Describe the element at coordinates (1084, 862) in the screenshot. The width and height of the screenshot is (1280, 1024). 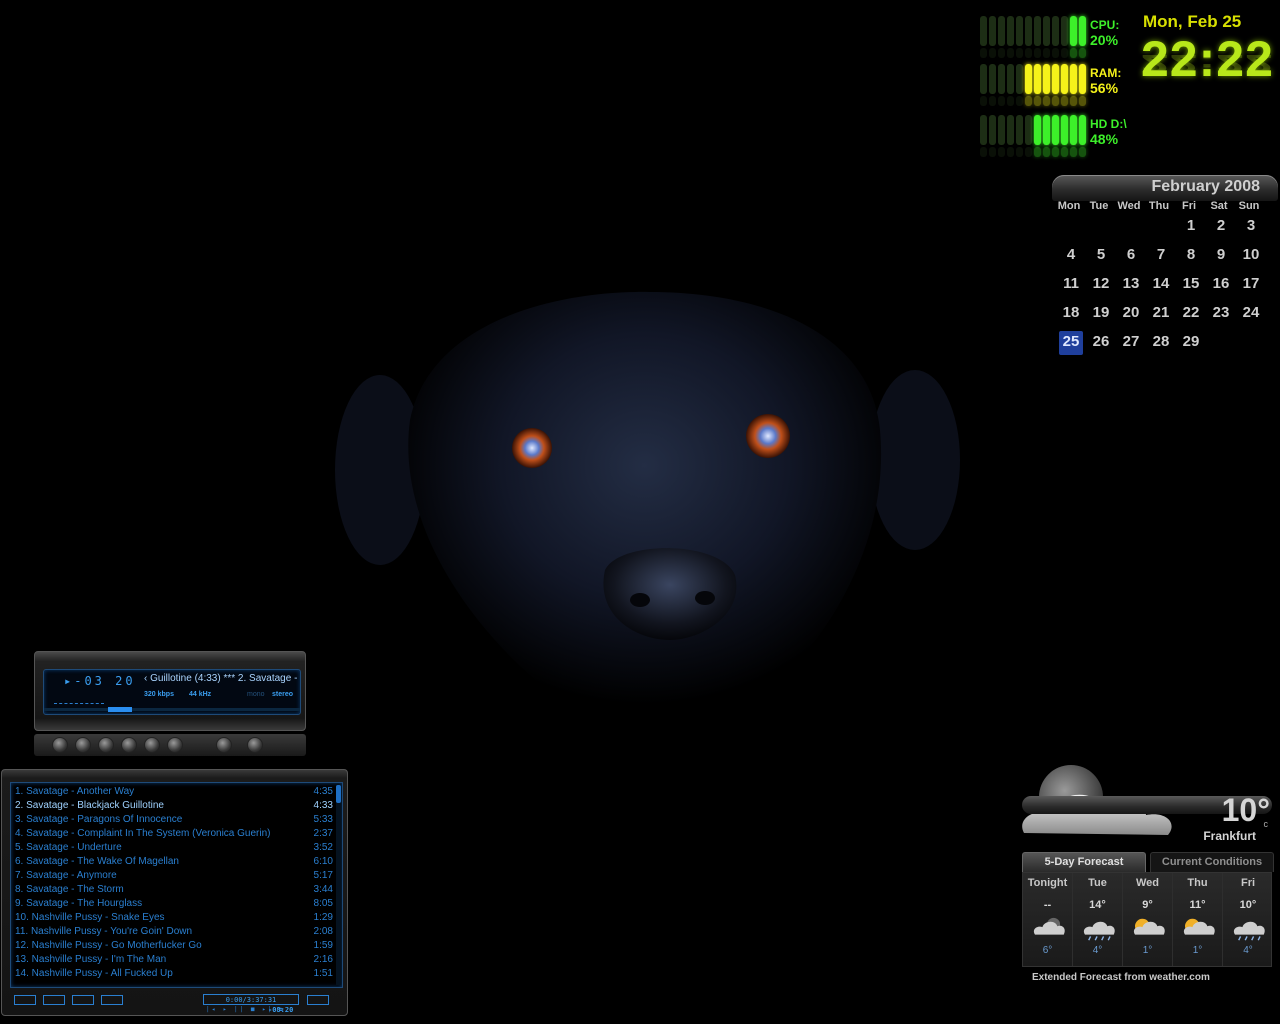
I see `tab-5-day-forecast: 5-Day Forecast` at that location.